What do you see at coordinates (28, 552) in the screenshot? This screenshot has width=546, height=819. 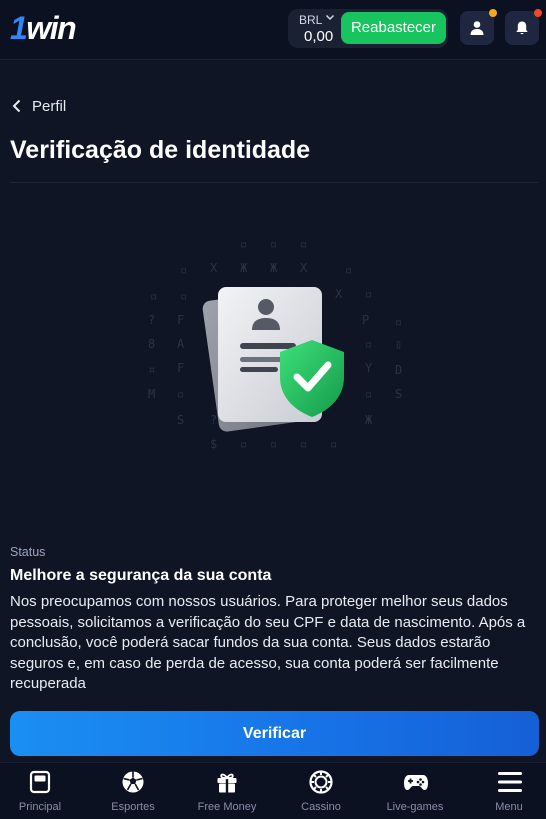 I see `status-label: Status` at bounding box center [28, 552].